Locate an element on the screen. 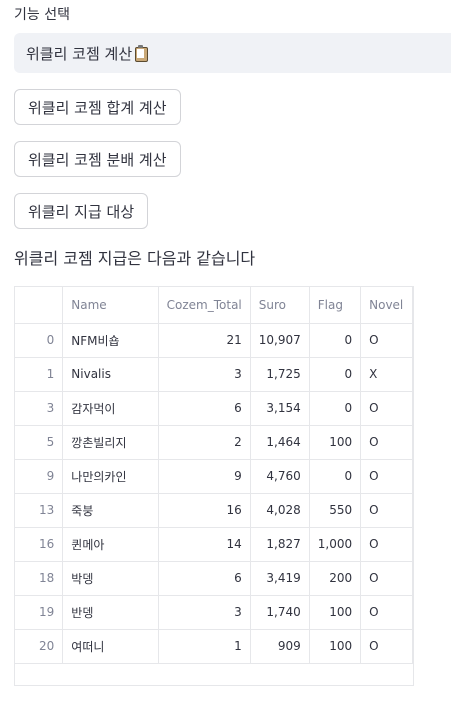 This screenshot has width=451, height=704. weekly-cozem-total-button: 위클리 코젬 합계 계산 is located at coordinates (97, 107).